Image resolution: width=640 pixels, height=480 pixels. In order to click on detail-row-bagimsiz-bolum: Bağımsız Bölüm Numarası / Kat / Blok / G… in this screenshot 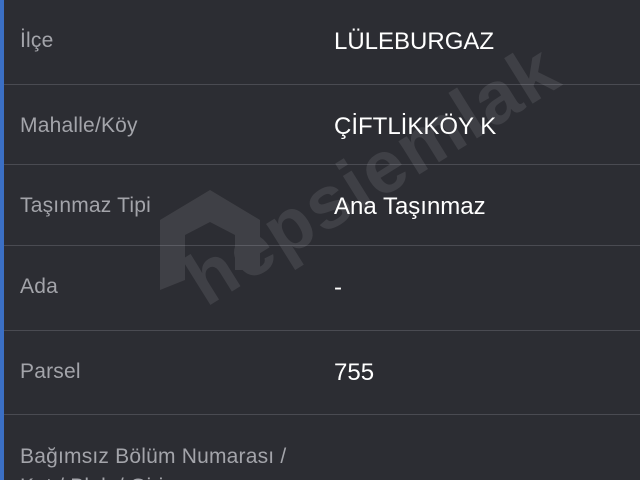, I will do `click(322, 447)`.